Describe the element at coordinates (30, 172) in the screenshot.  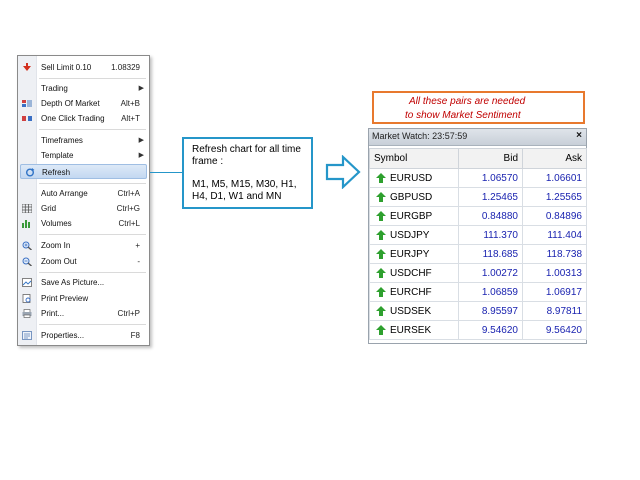
I see `refresh-icon` at that location.